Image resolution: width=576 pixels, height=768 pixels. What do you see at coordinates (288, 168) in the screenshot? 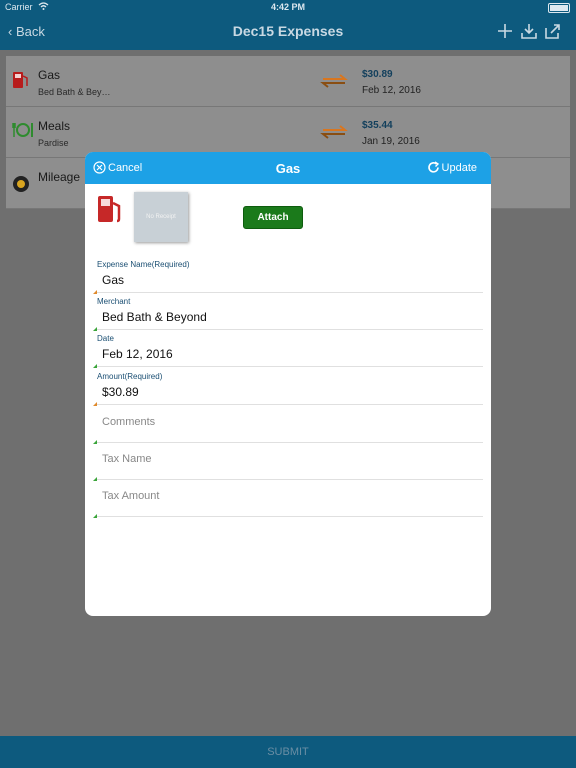
I see `modal-header: Cancel Gas Update` at bounding box center [288, 168].